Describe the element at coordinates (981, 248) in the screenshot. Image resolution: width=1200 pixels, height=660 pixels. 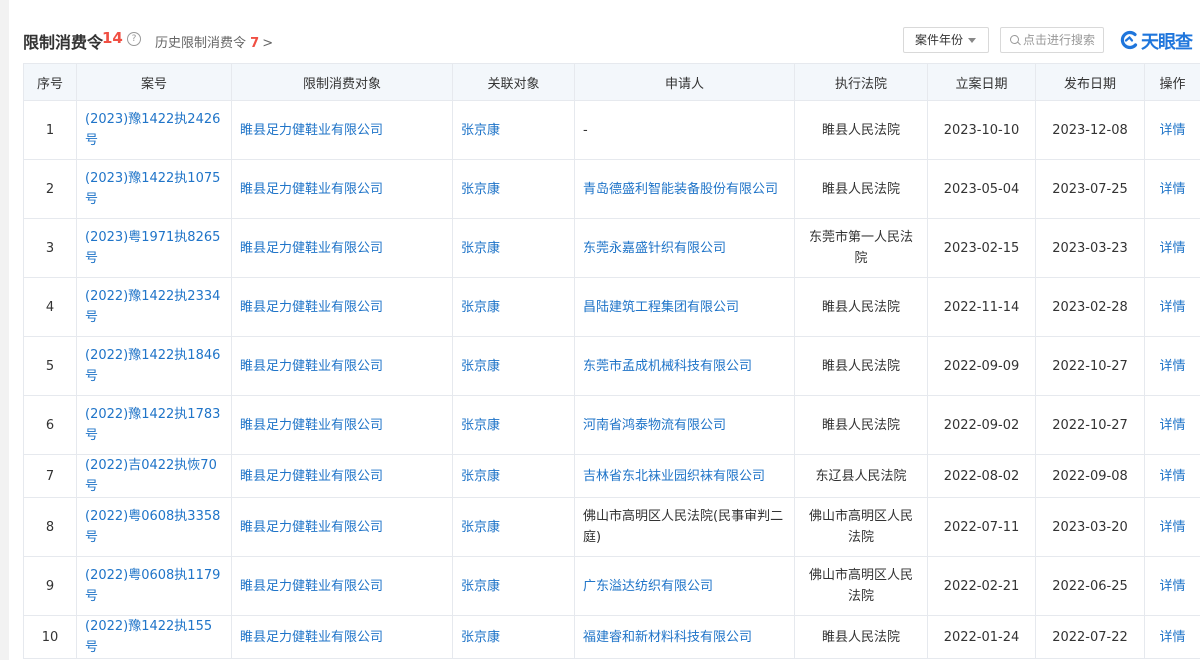
I see `filing-date: 2023-02-15` at that location.